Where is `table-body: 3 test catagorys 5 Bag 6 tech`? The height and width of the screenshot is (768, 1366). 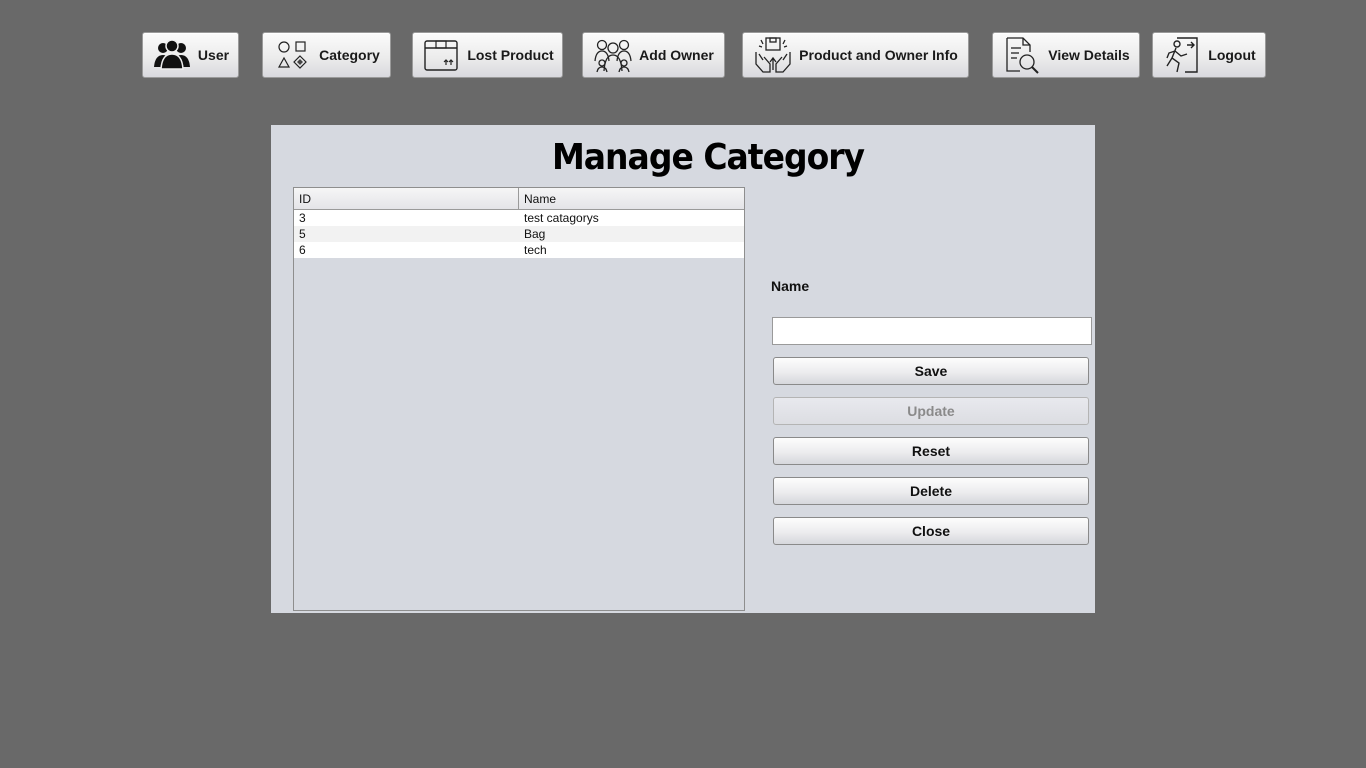
table-body: 3 test catagorys 5 Bag 6 tech is located at coordinates (519, 234).